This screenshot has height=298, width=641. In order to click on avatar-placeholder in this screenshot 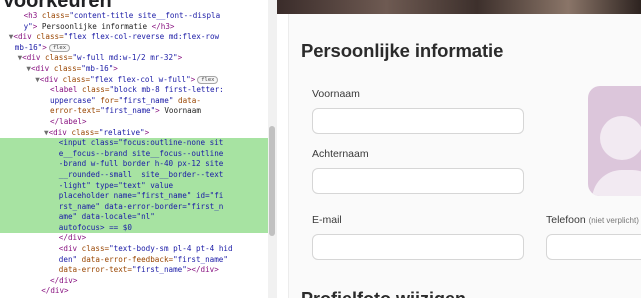, I will do `click(614, 141)`.